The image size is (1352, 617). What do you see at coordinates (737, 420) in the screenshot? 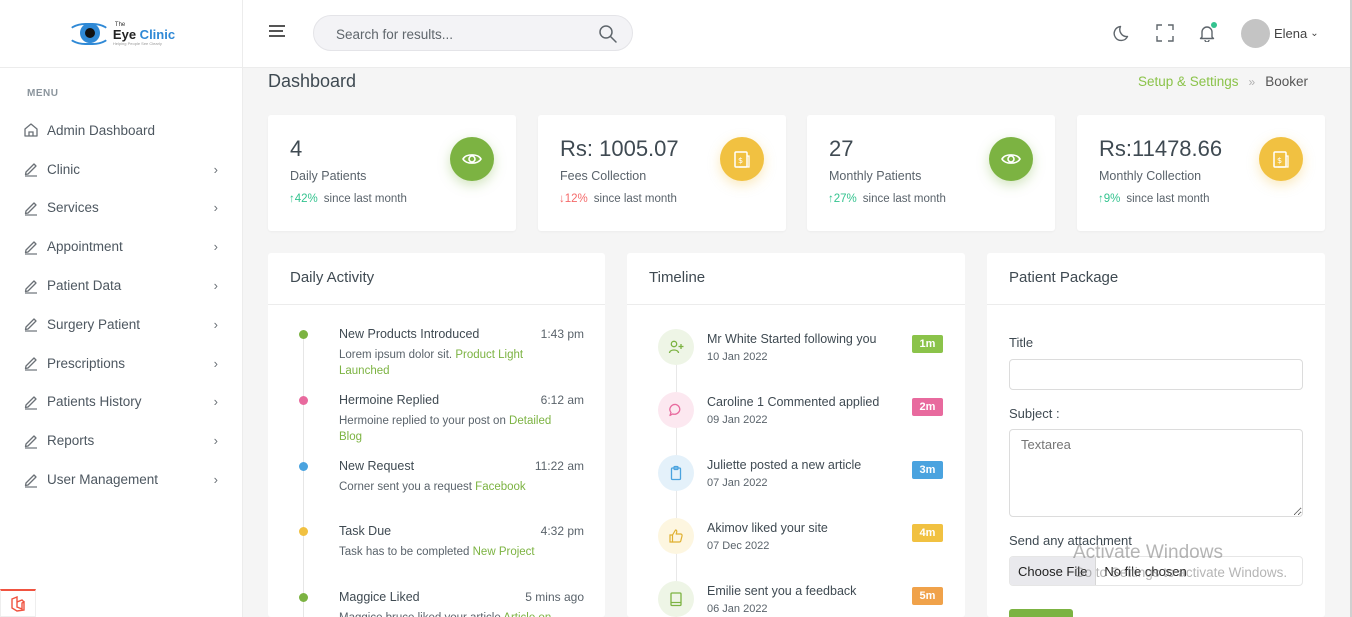
I see `timeline-date: 09 Jan 2022` at bounding box center [737, 420].